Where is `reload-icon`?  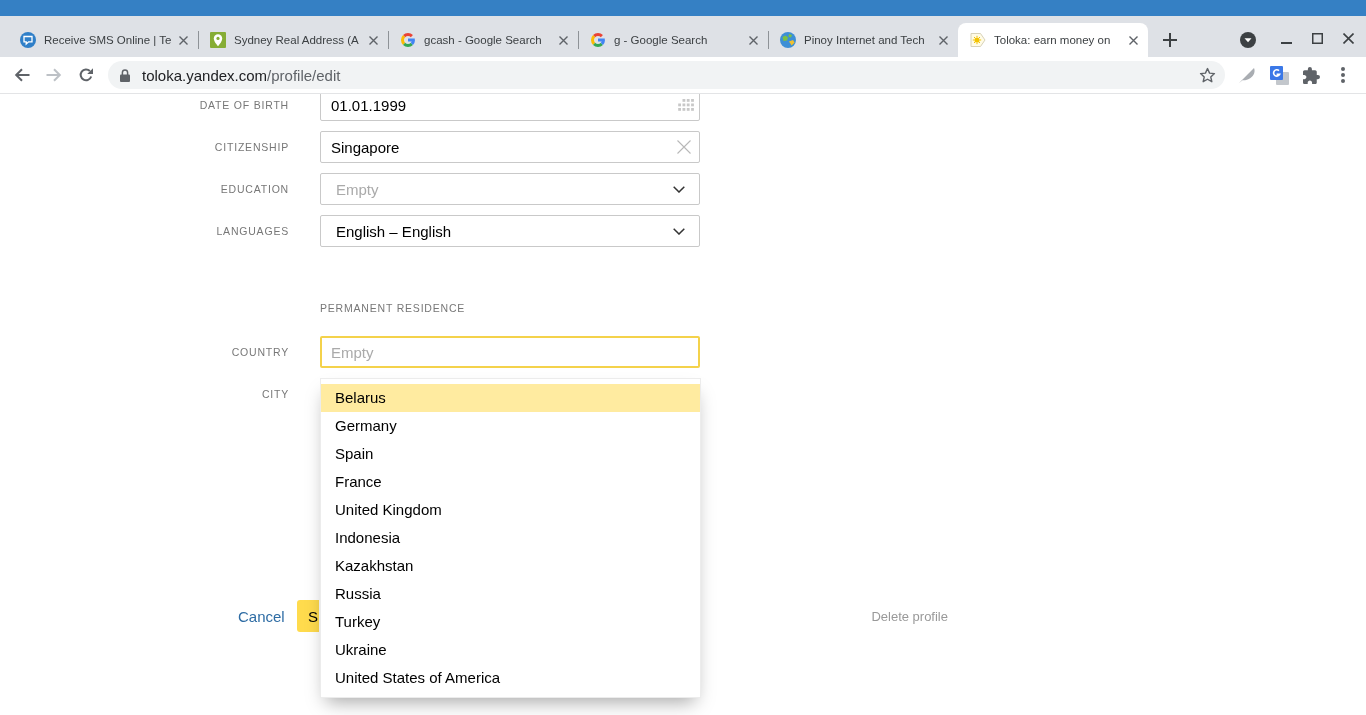 reload-icon is located at coordinates (86, 75).